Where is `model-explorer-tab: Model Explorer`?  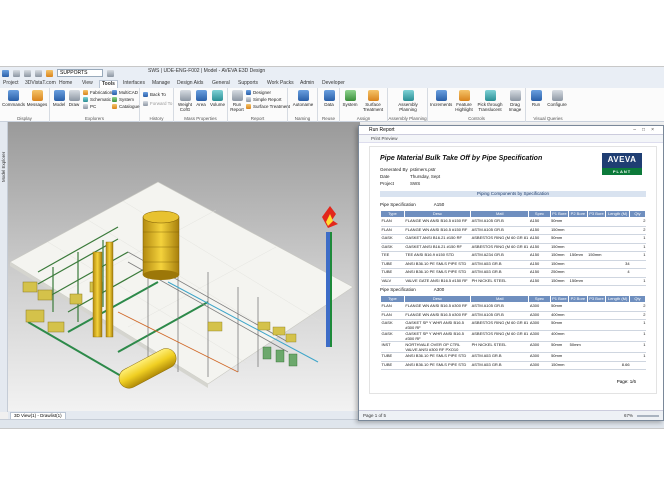
model-explorer-tab: Model Explorer is located at coordinates (4, 157).